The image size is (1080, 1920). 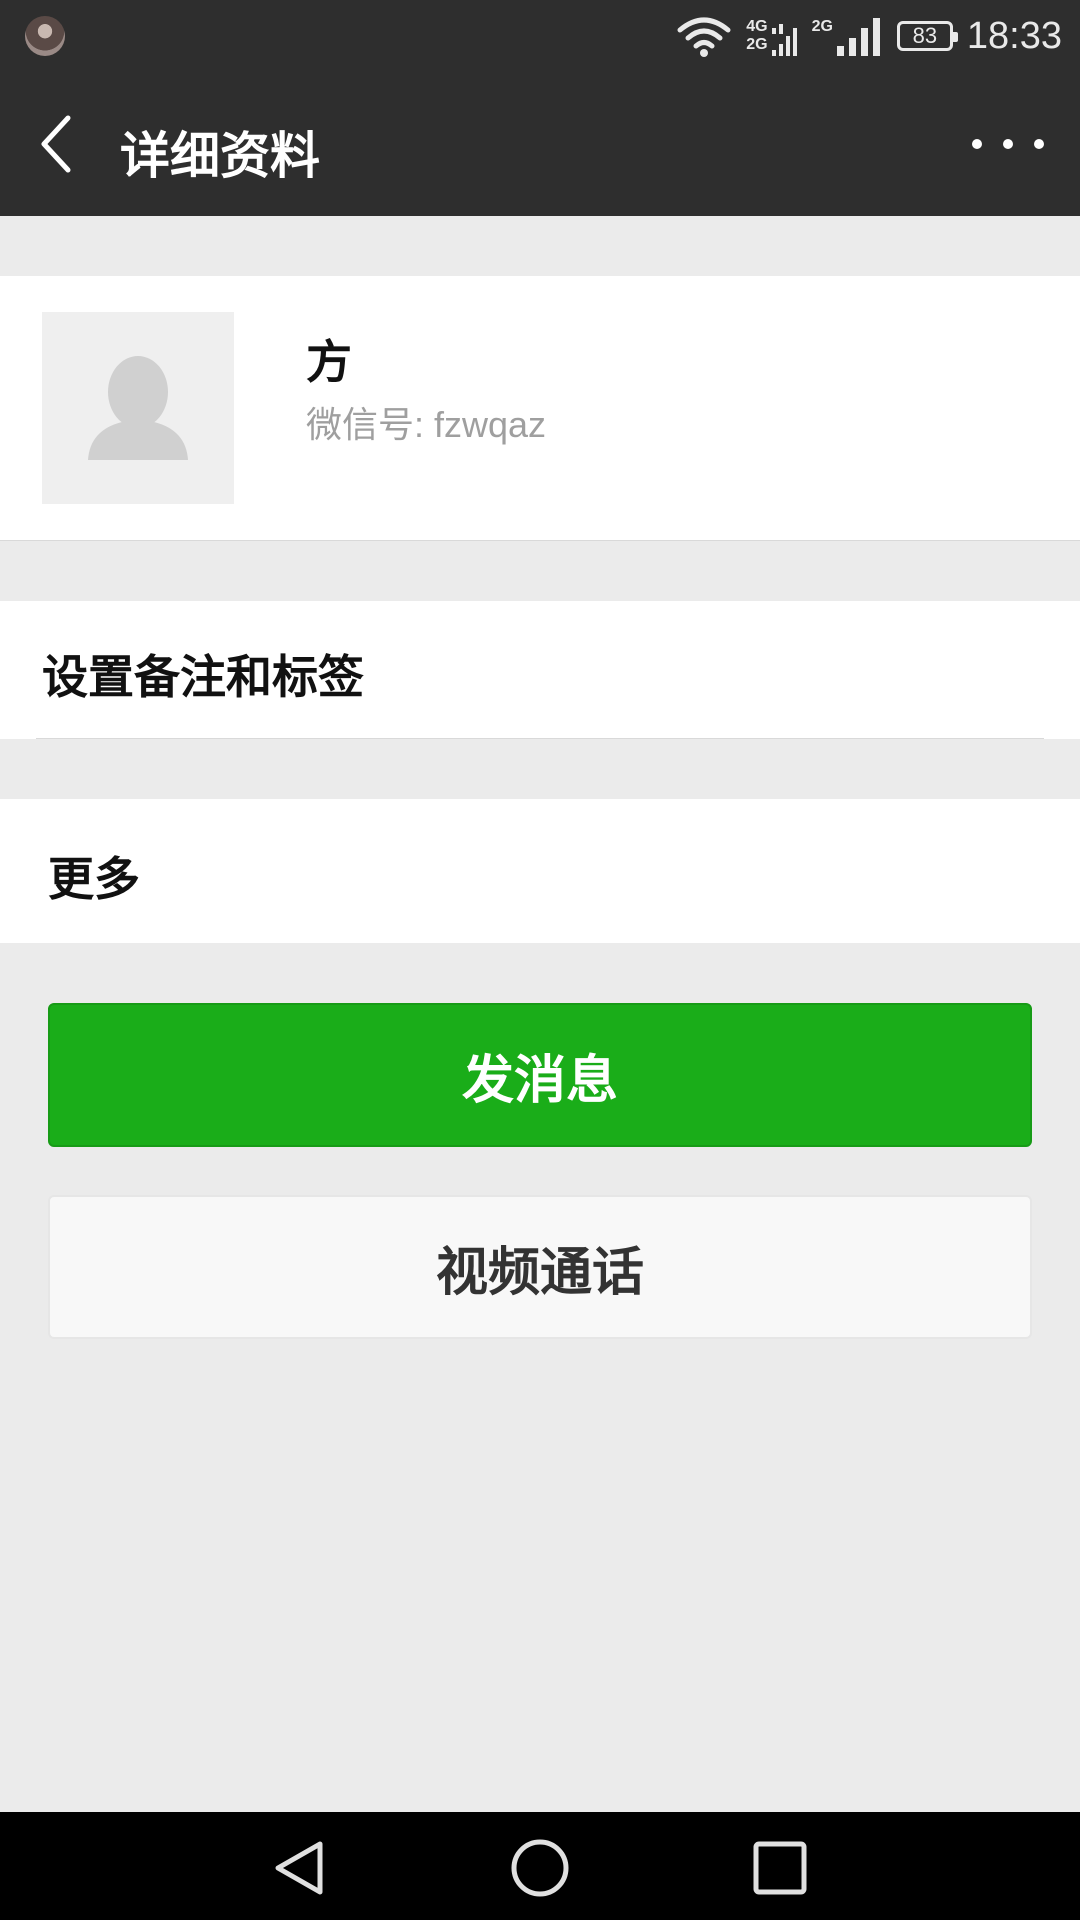 I want to click on signal-sim2: 2G, so click(x=847, y=36).